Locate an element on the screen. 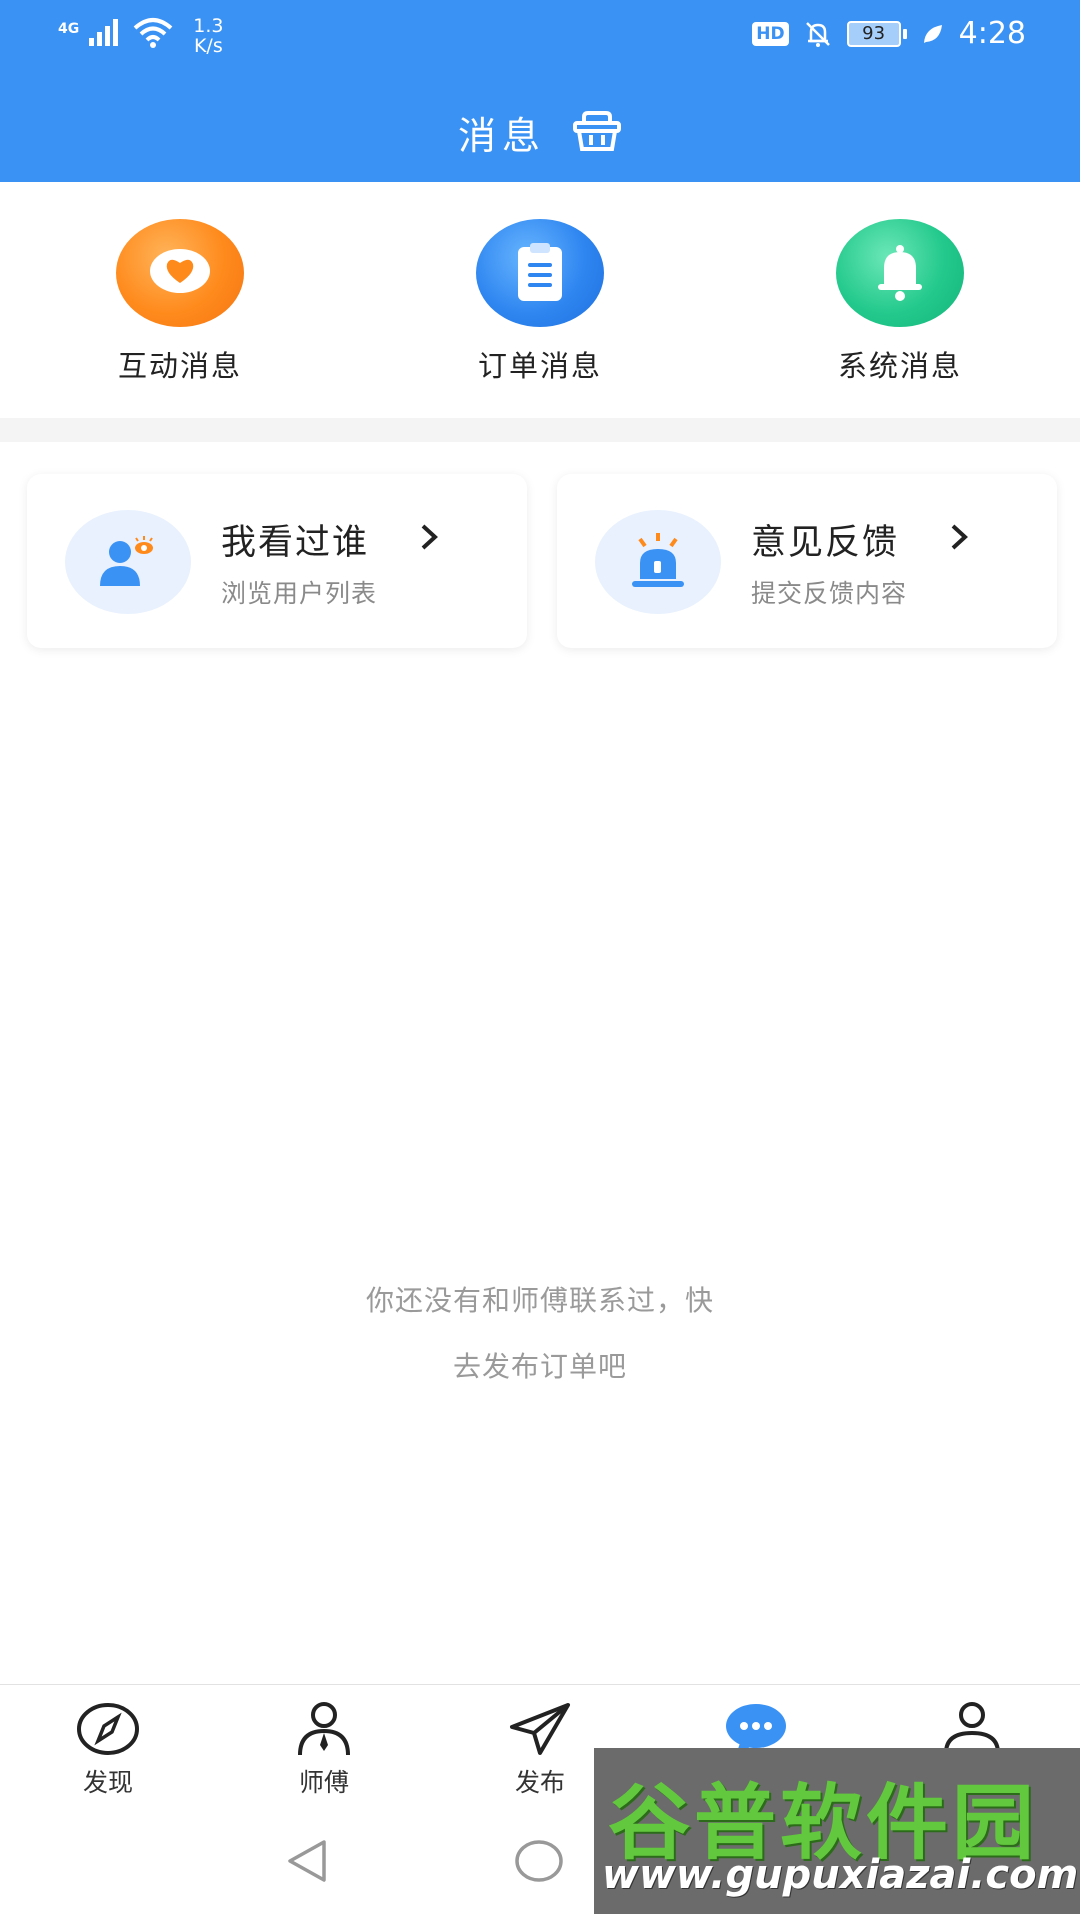 This screenshot has width=1080, height=1920. quick-entries: 互动消息 订单消息 系统消息 is located at coordinates (540, 300).